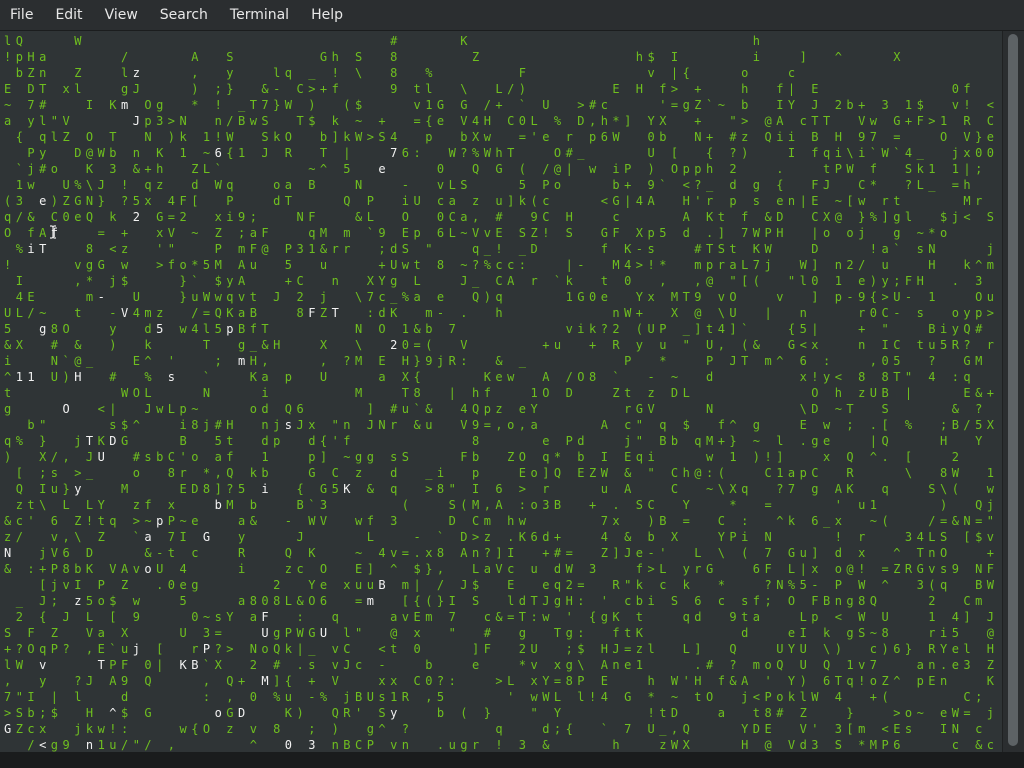 This screenshot has height=768, width=1024. What do you see at coordinates (405, 377) in the screenshot?
I see `matrix-glyph: X` at bounding box center [405, 377].